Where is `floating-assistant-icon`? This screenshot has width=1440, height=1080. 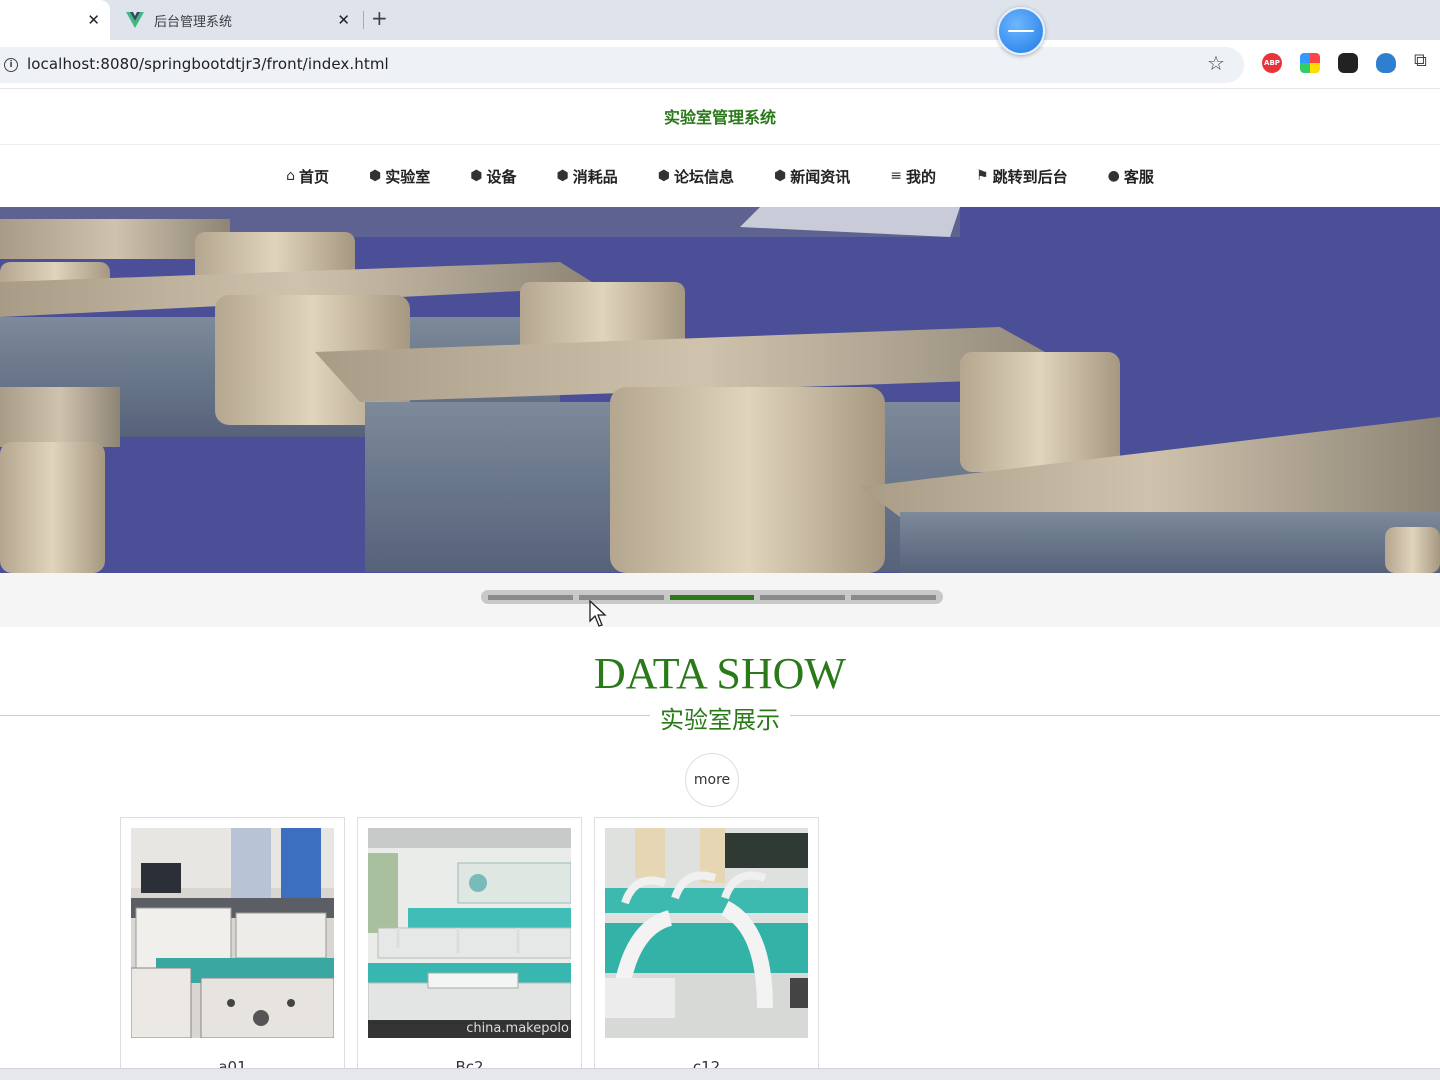
floating-assistant-icon is located at coordinates (1021, 31).